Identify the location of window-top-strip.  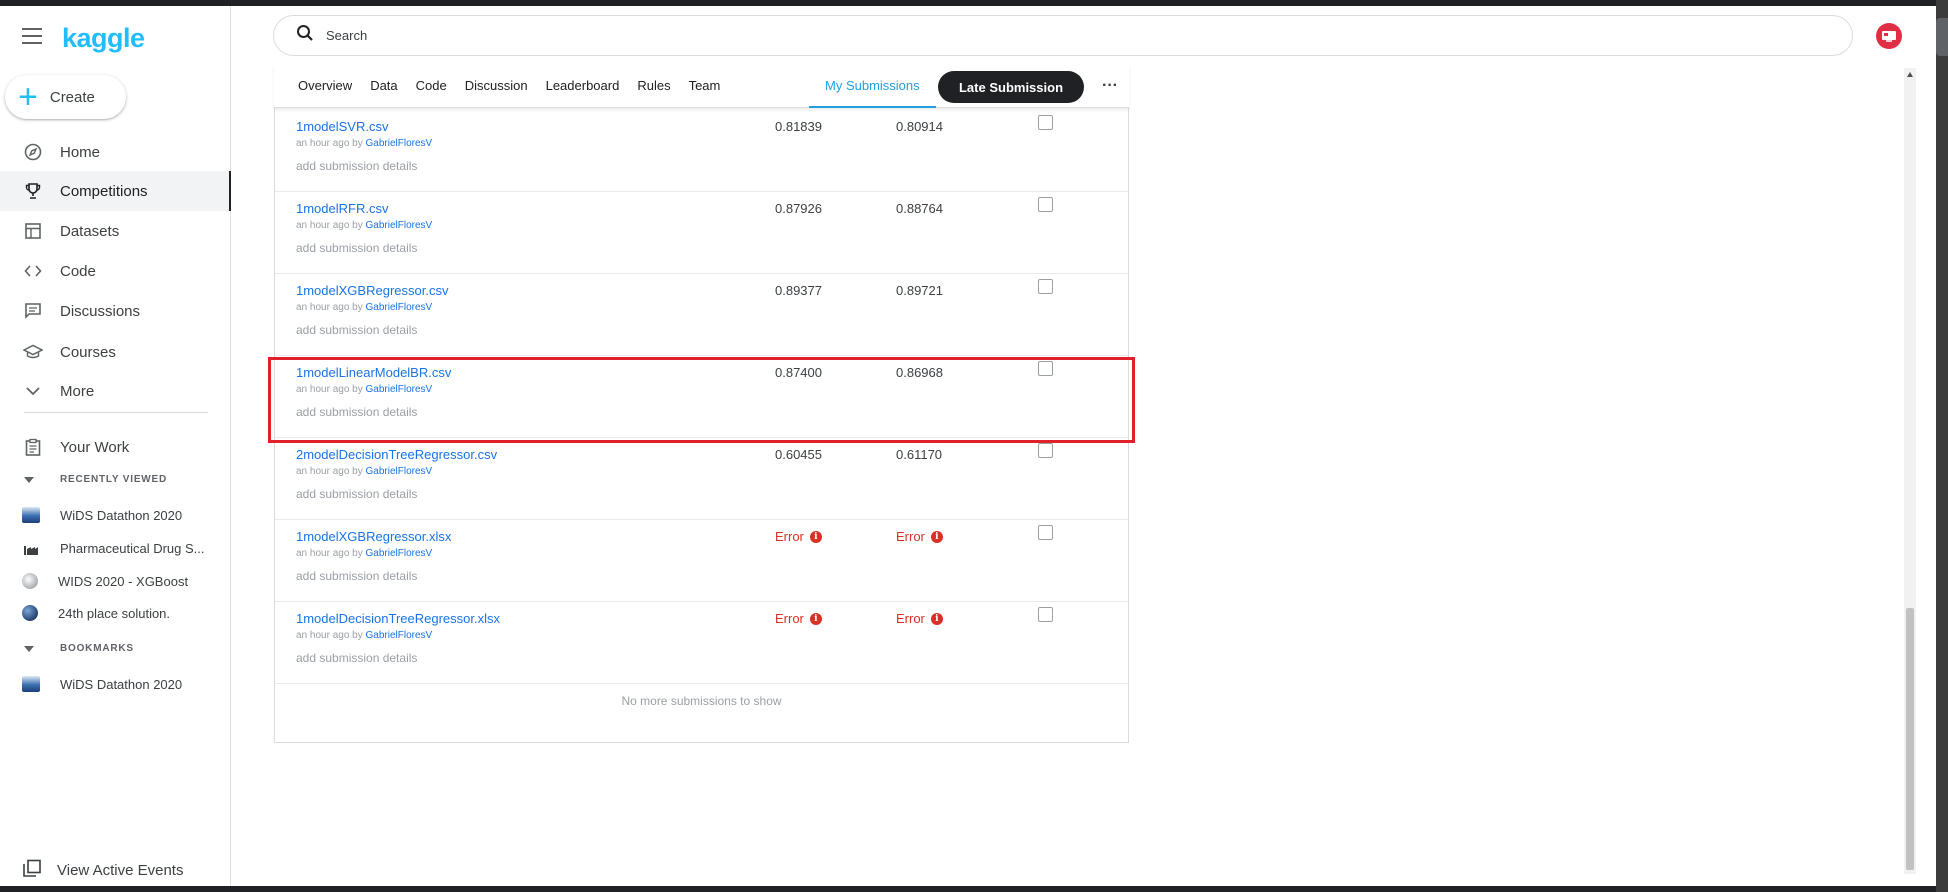
(974, 3).